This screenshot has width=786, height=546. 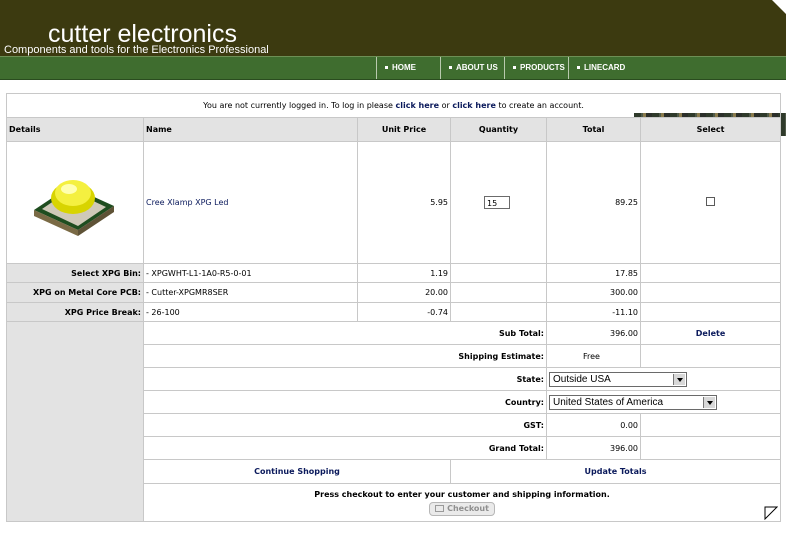 What do you see at coordinates (618, 379) in the screenshot?
I see `state-select: Outside USA` at bounding box center [618, 379].